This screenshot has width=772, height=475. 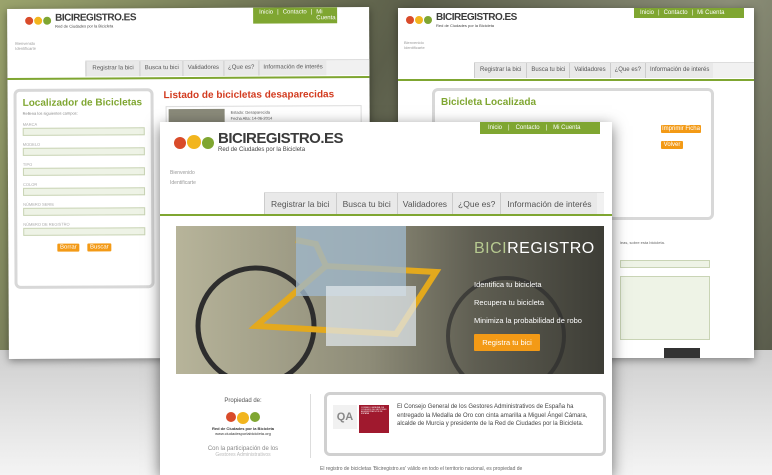 What do you see at coordinates (30, 124) in the screenshot?
I see `label-marca: MARCA` at bounding box center [30, 124].